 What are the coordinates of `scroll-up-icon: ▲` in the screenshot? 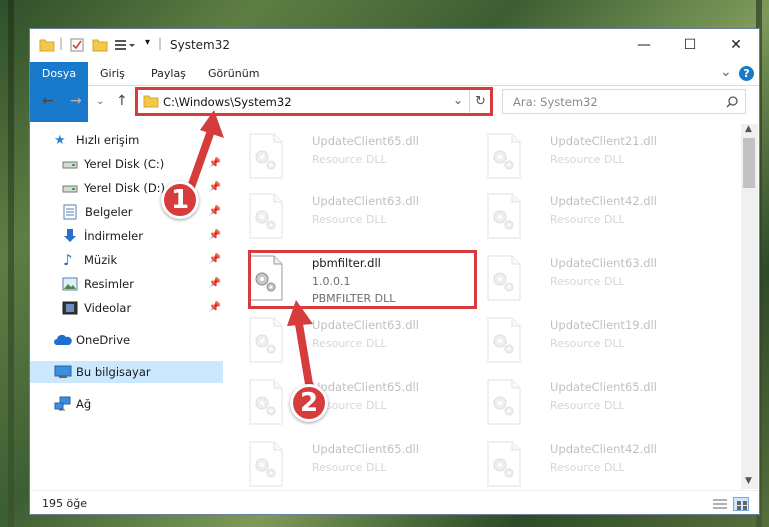 It's located at (748, 129).